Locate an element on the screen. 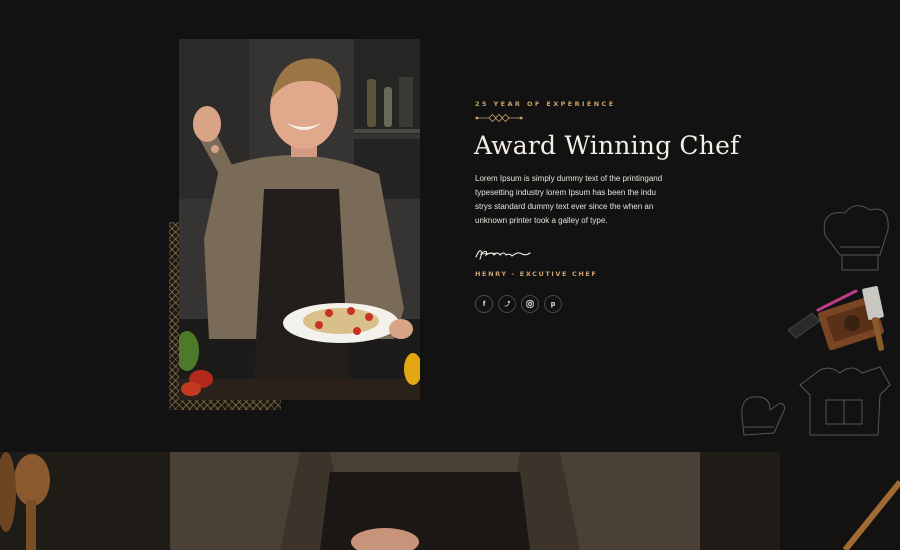  instagram-button is located at coordinates (530, 304).